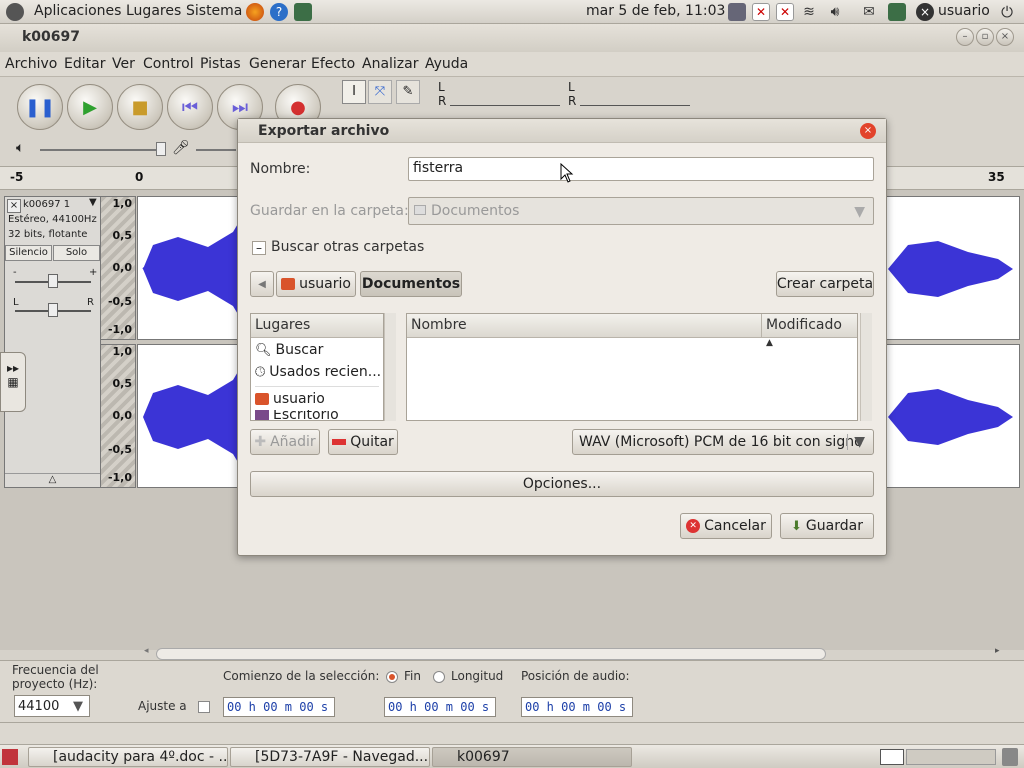  Describe the element at coordinates (411, 284) in the screenshot. I see `path-documentos-button: Documentos` at that location.